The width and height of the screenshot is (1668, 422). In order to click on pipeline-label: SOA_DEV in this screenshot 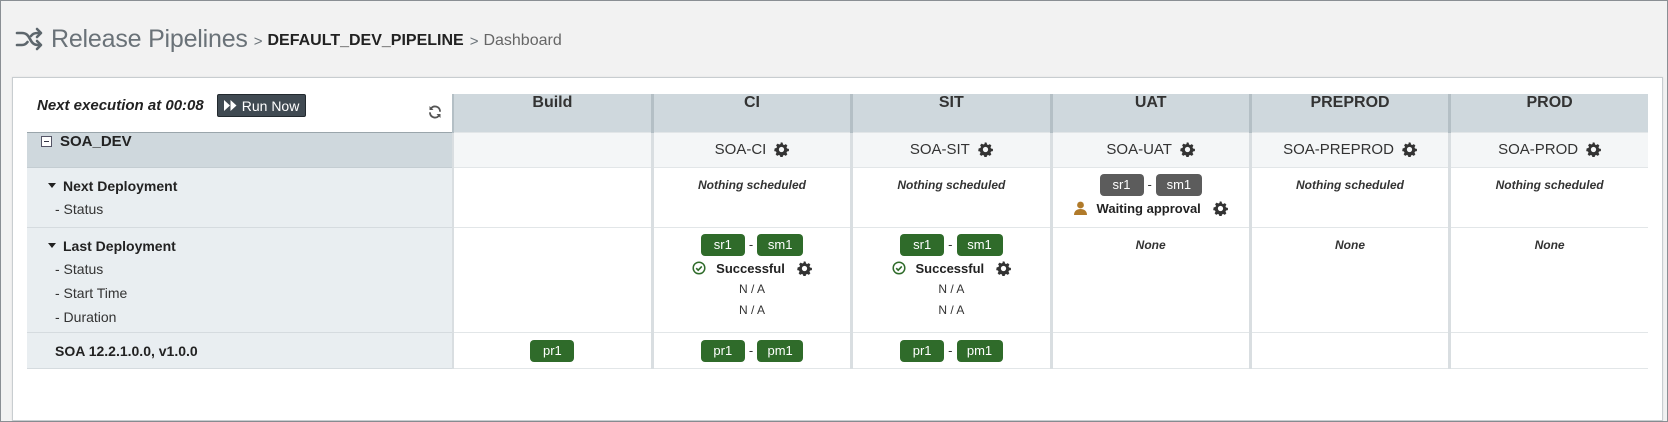, I will do `click(240, 150)`.